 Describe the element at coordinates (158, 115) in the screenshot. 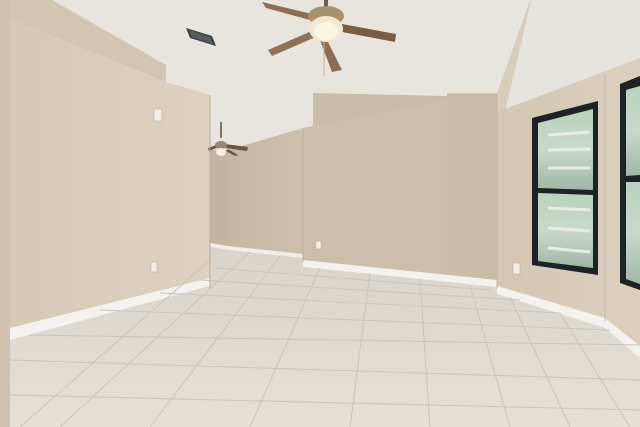

I see `light-switch` at that location.